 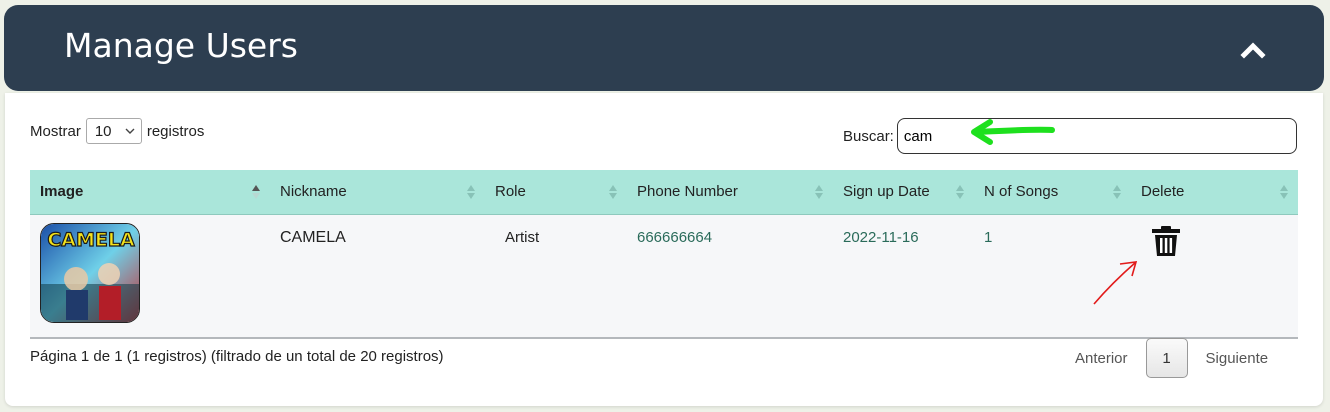 What do you see at coordinates (730, 276) in the screenshot?
I see `cell-phone: 666666664` at bounding box center [730, 276].